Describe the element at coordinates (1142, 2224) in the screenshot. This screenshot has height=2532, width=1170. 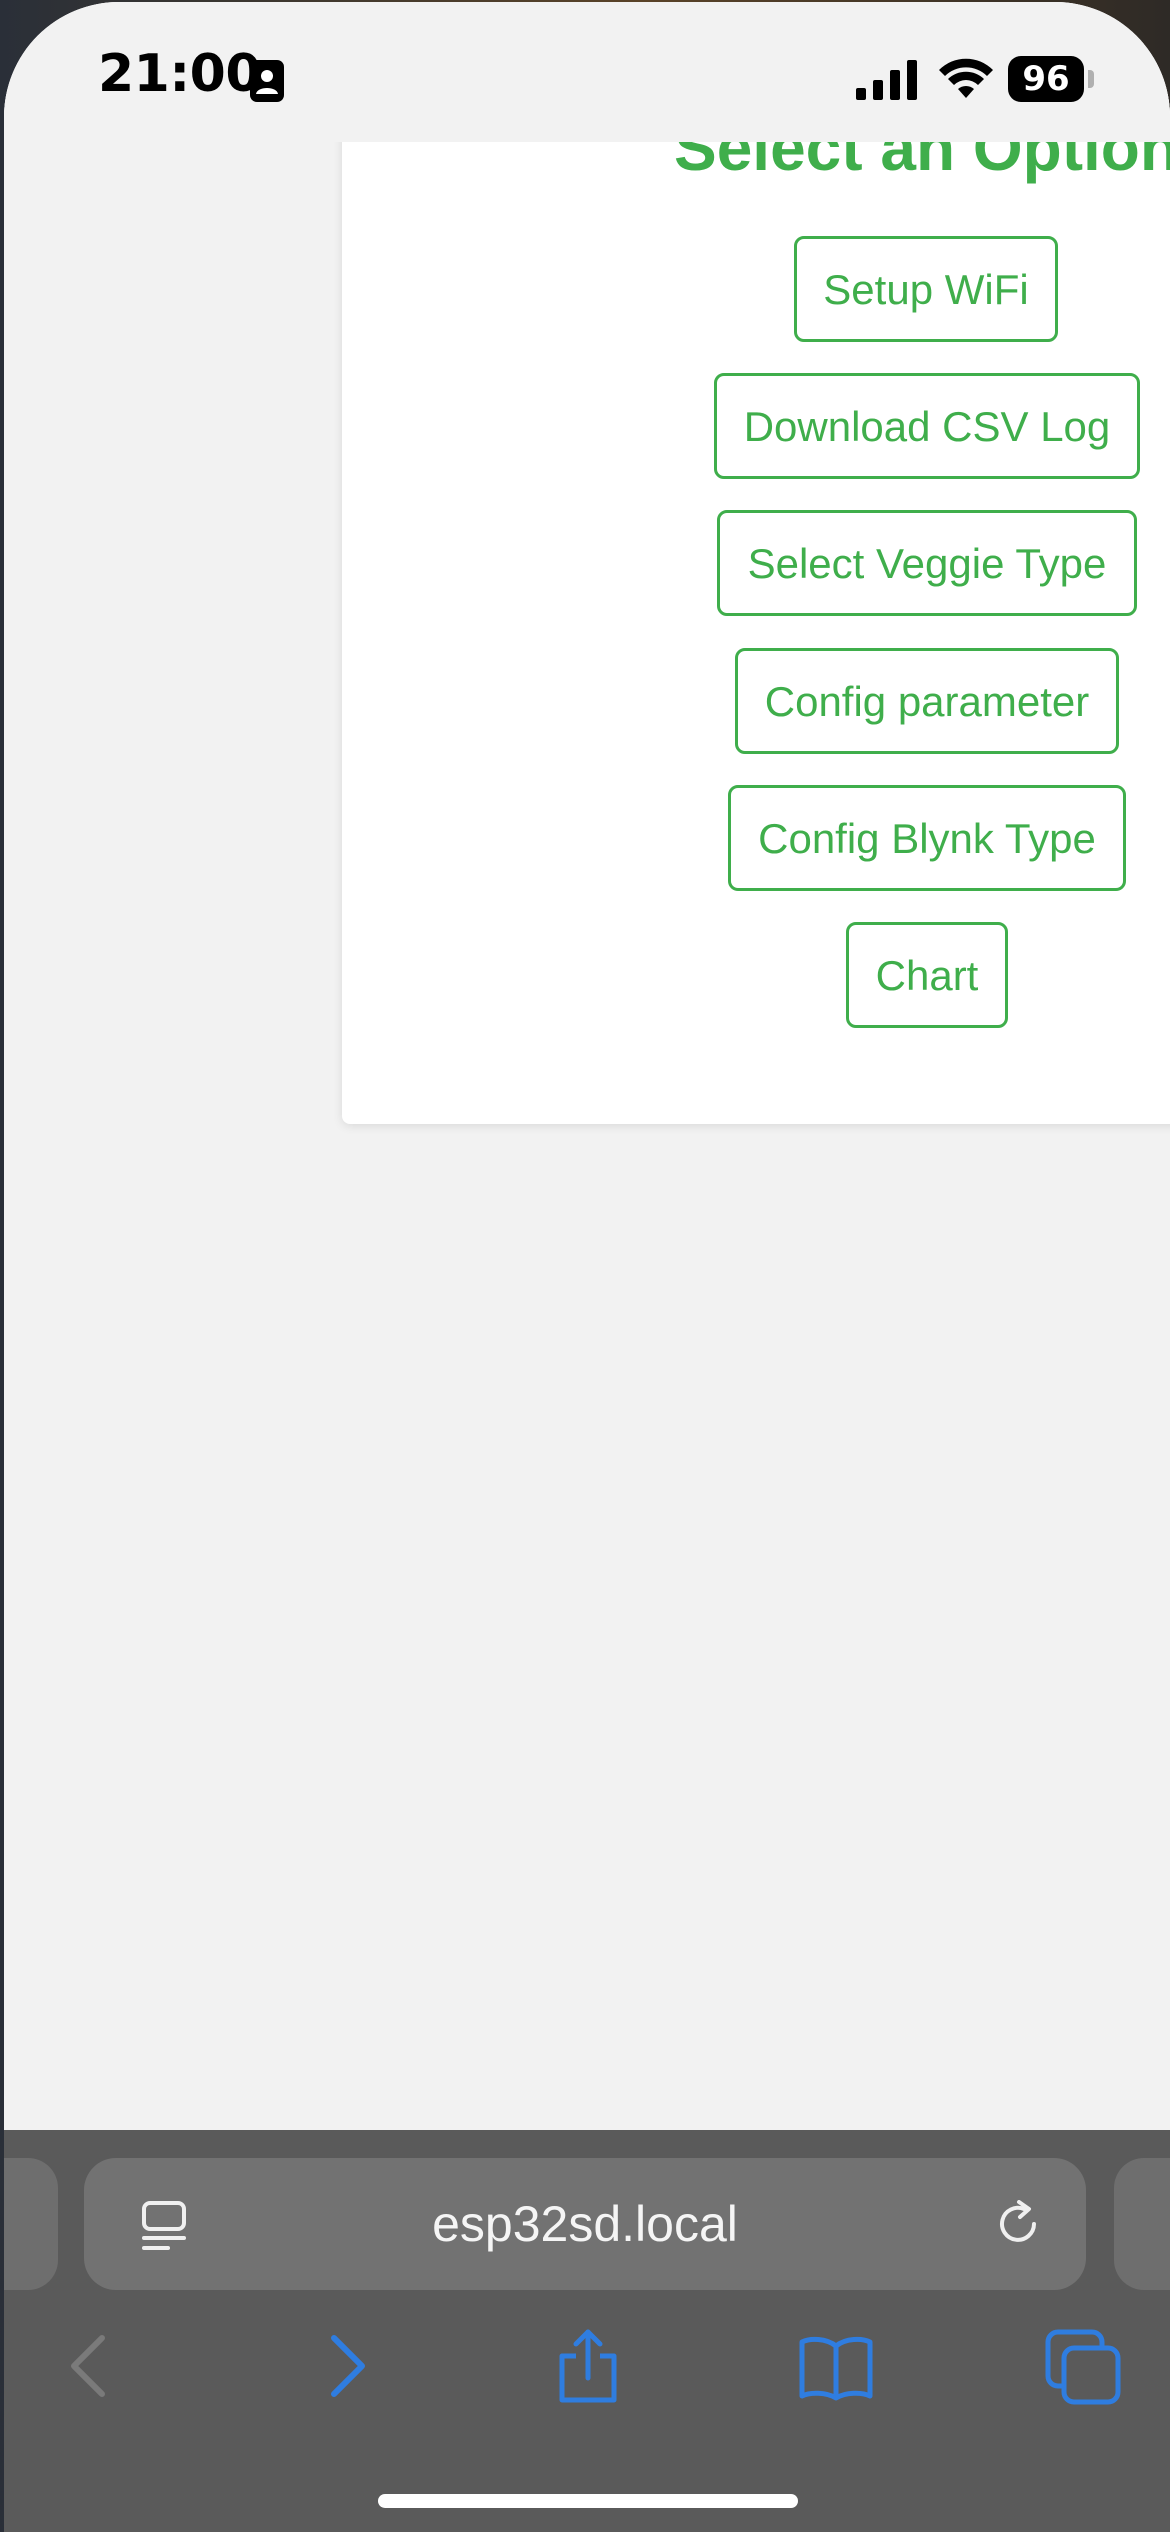
I see `next-tab-peek` at that location.